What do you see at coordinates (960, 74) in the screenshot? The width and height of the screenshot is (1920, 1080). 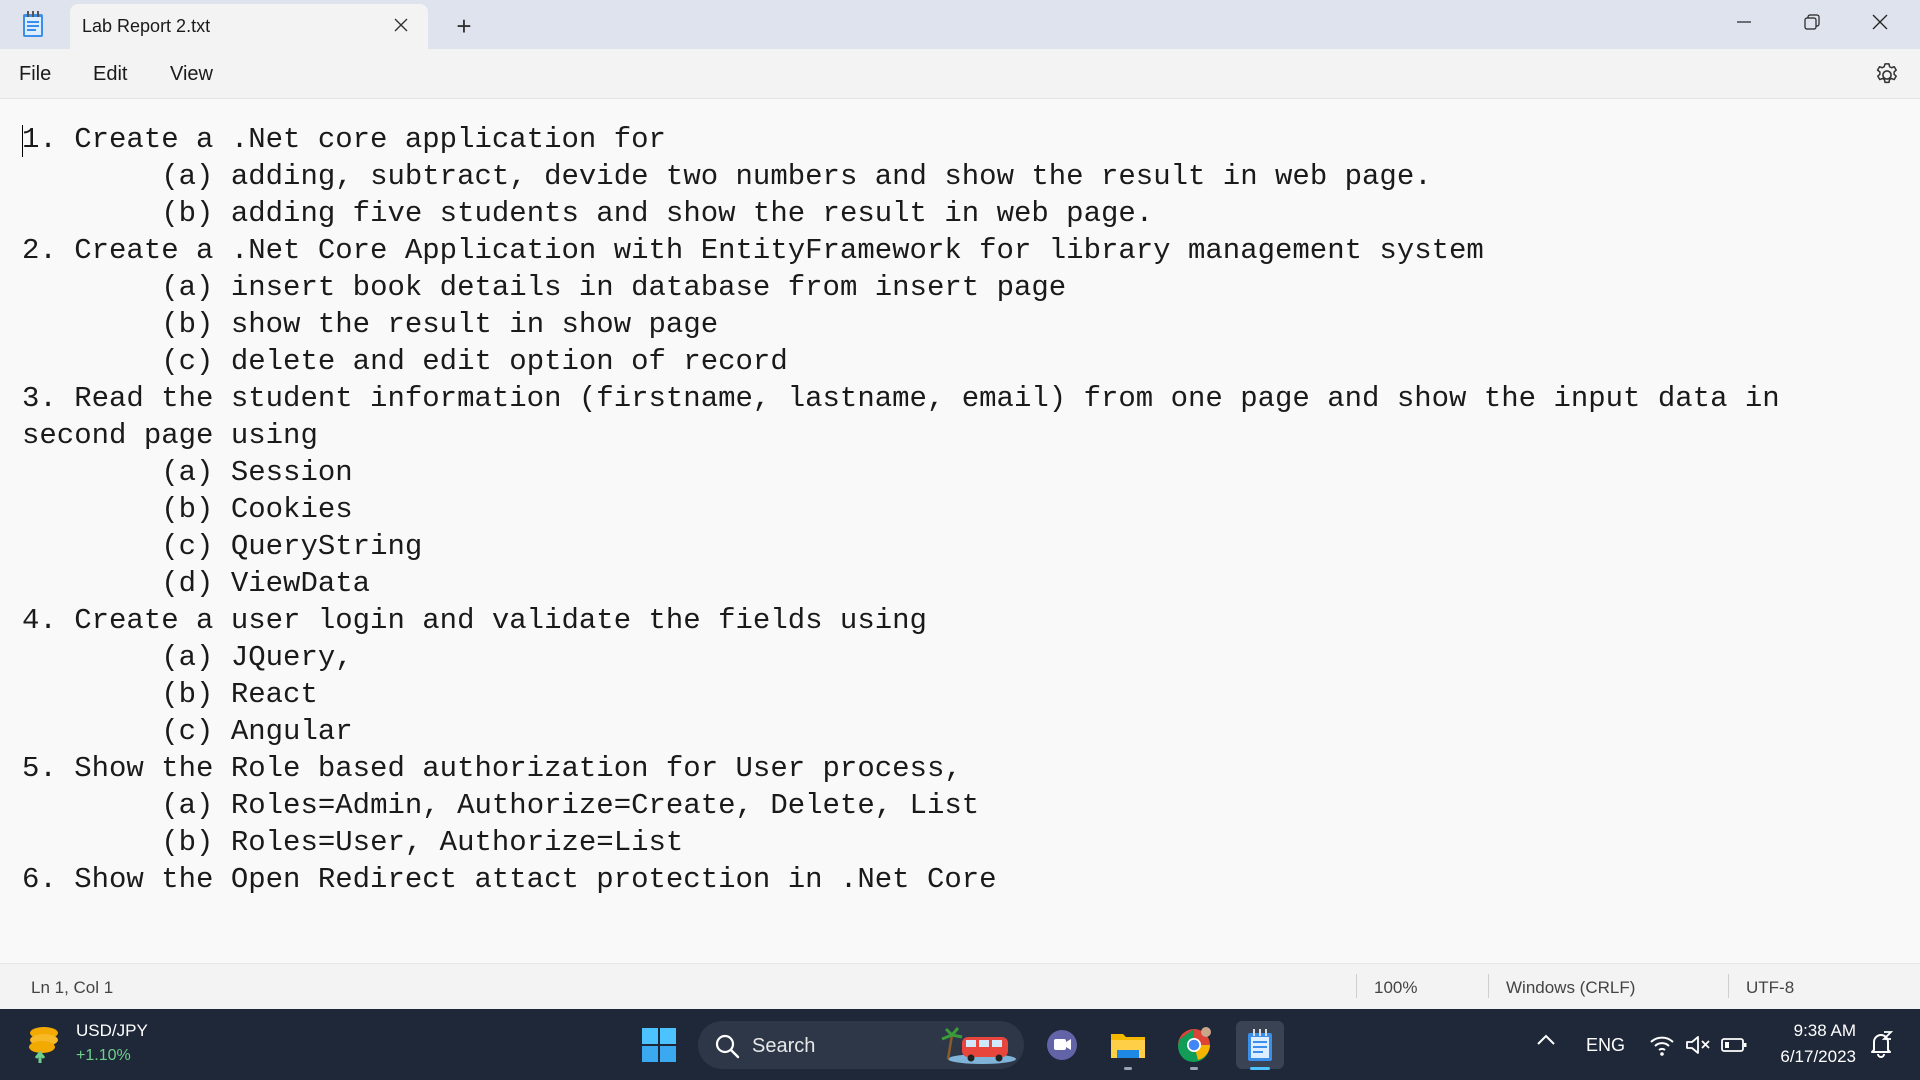 I see `menu-bar: File Edit View` at bounding box center [960, 74].